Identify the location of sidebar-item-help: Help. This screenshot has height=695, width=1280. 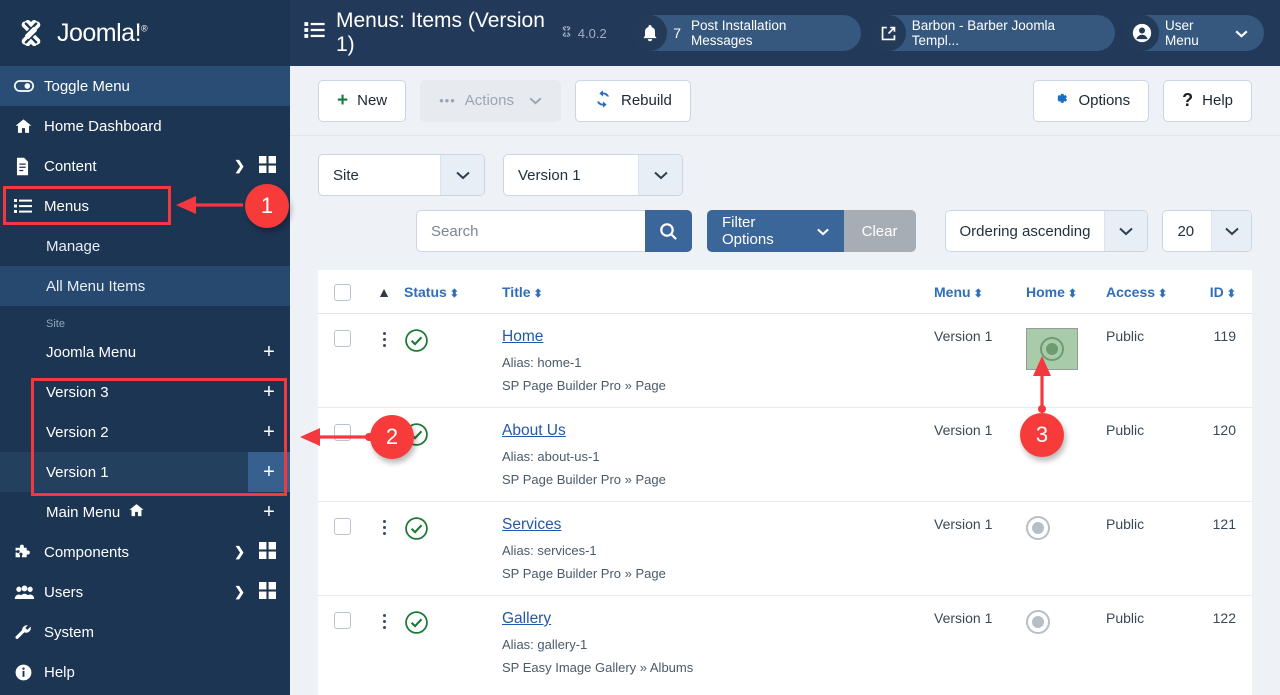
(145, 672).